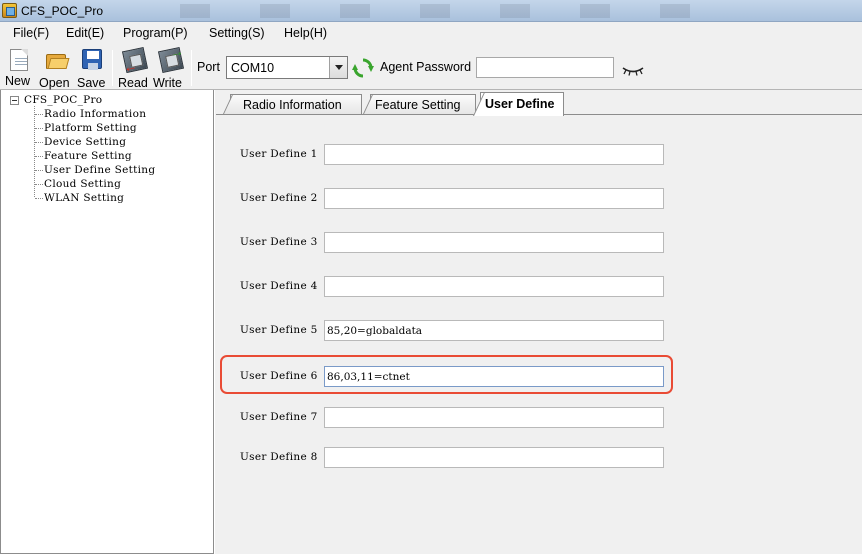  Describe the element at coordinates (363, 68) in the screenshot. I see `refresh-icon` at that location.